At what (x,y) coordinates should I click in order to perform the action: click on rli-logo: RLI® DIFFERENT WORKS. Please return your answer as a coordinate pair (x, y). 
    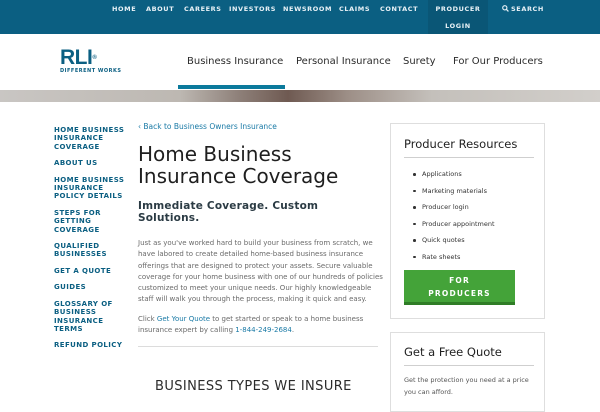
    Looking at the image, I should click on (91, 60).